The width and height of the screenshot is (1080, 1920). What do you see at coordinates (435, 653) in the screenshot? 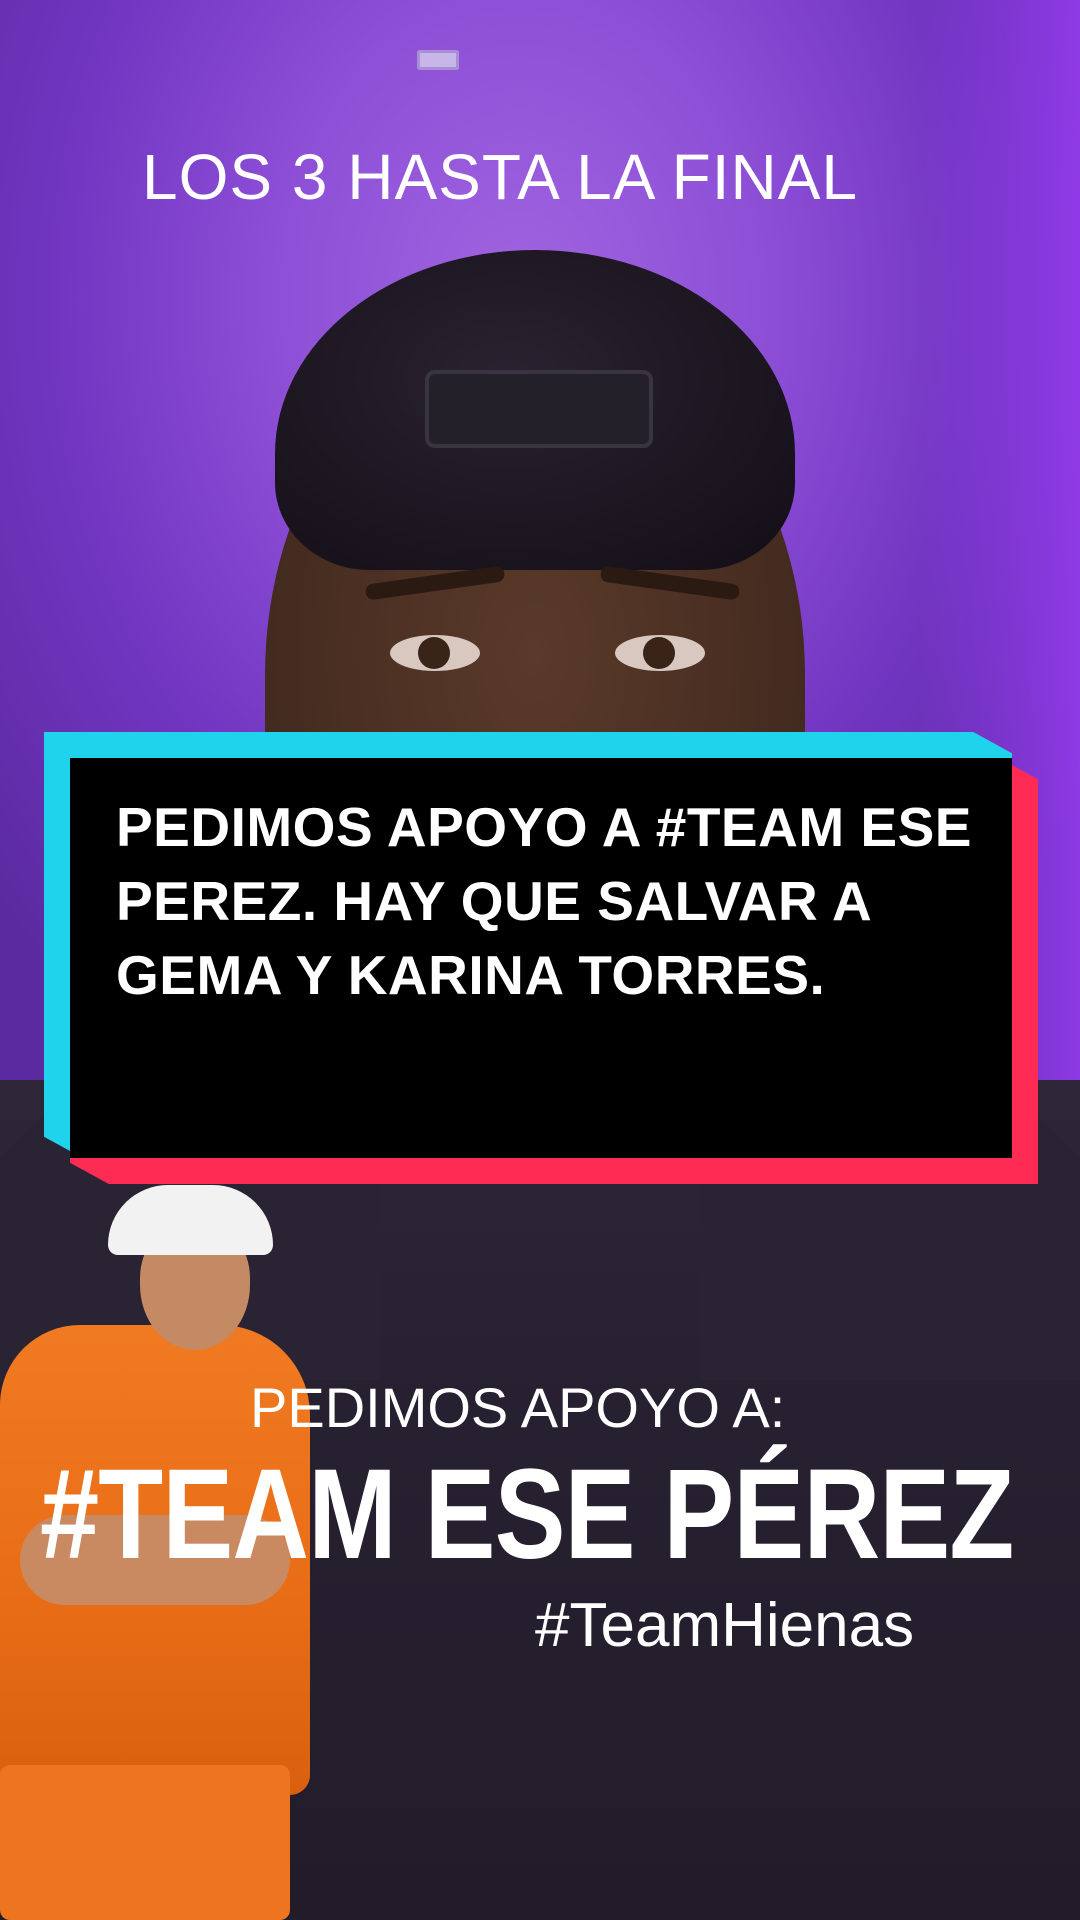
I see `presenter-eye-left` at bounding box center [435, 653].